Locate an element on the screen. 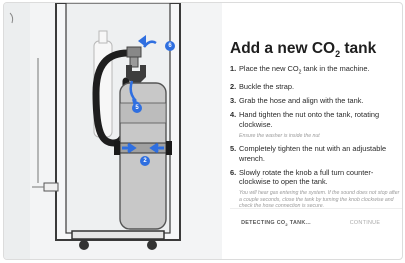 The height and width of the screenshot is (263, 405). step-number: 3. is located at coordinates (233, 101).